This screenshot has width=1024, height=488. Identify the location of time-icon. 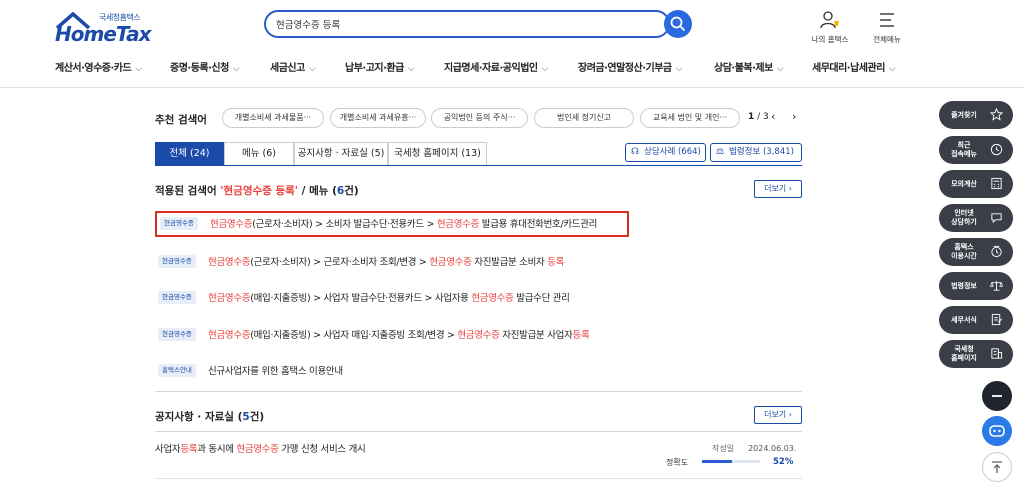
(996, 251).